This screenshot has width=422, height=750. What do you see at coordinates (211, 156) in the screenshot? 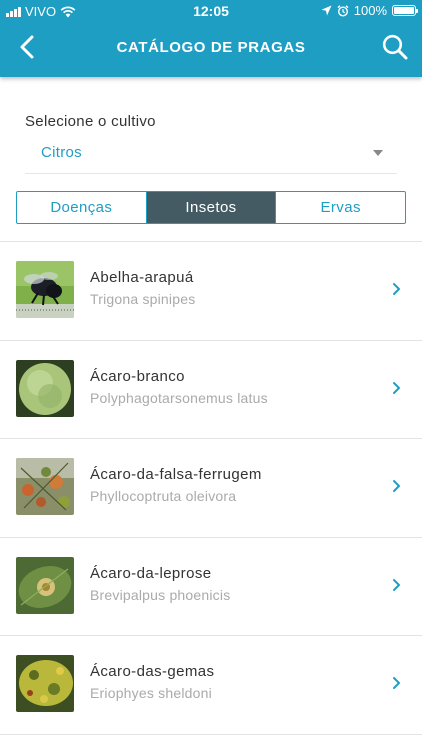
I see `crop-select: Citros` at bounding box center [211, 156].